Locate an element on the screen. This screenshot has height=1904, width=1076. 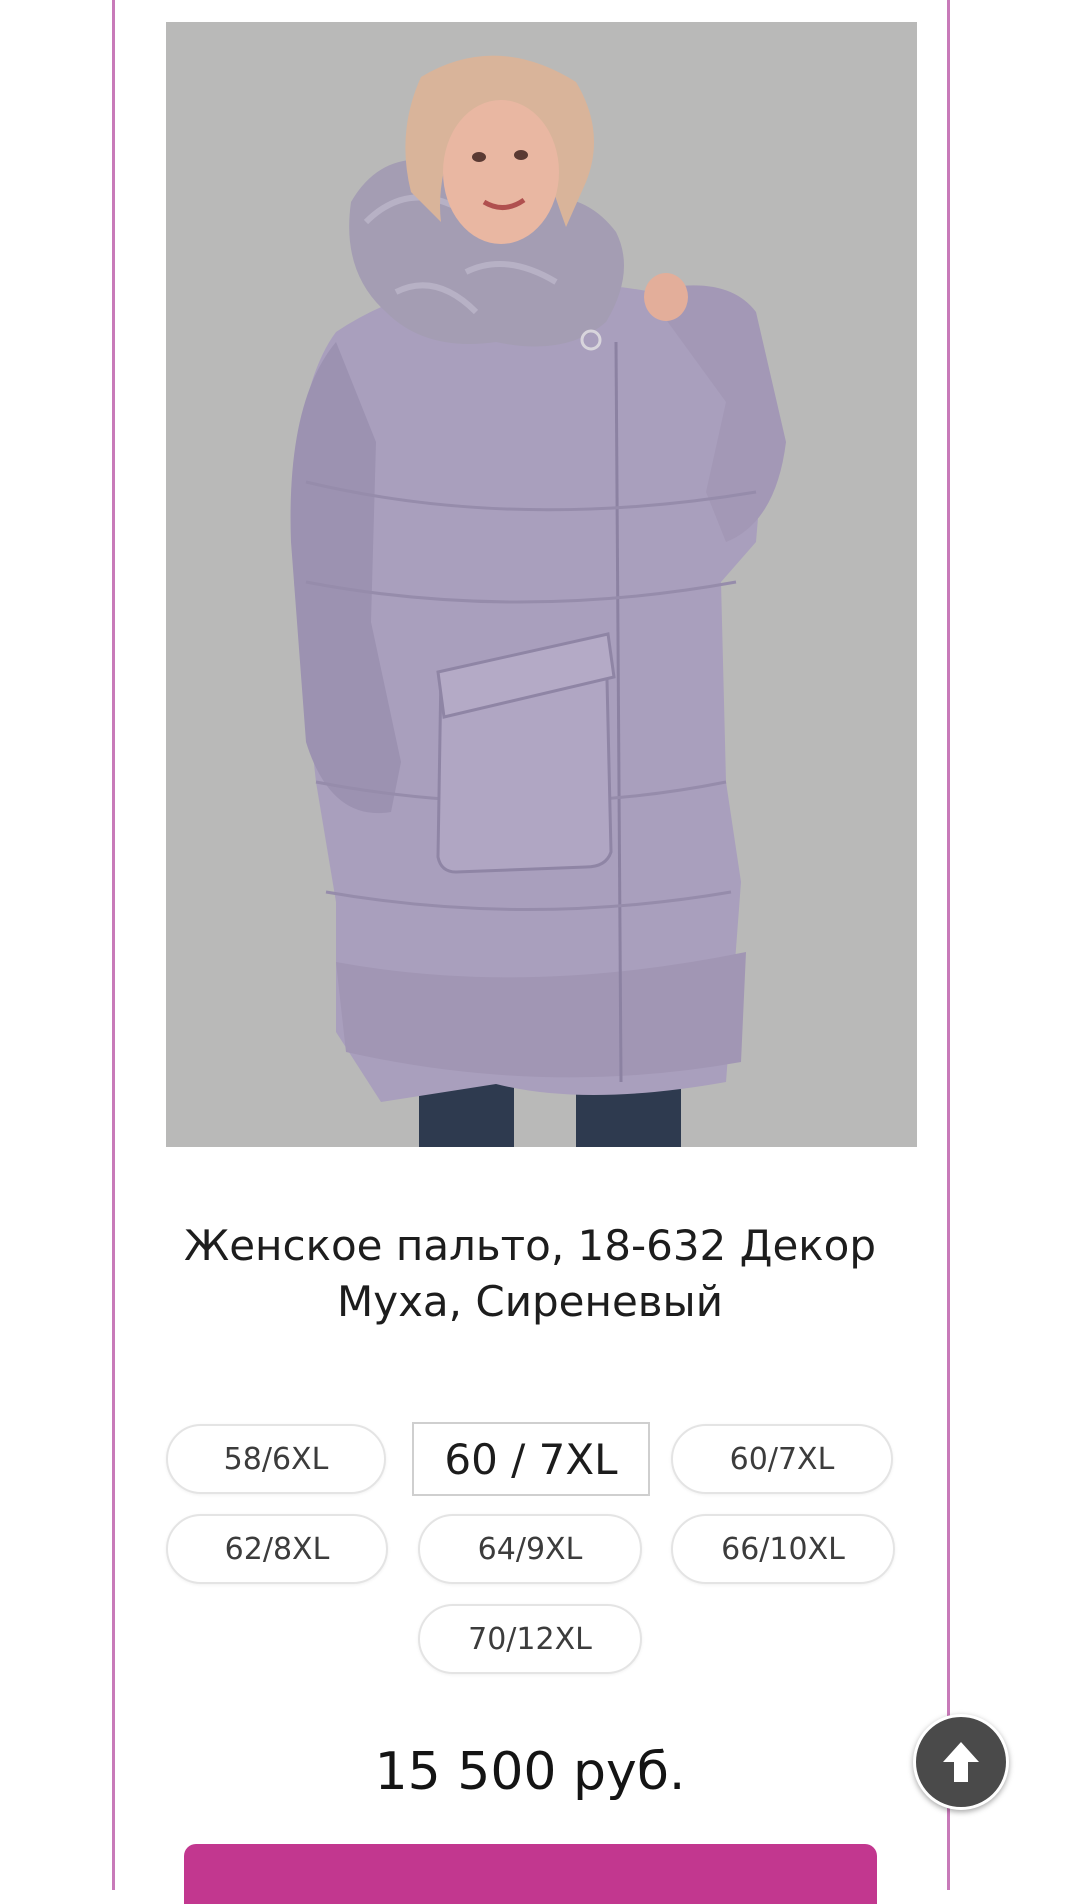
frame-border-left is located at coordinates (113, 945).